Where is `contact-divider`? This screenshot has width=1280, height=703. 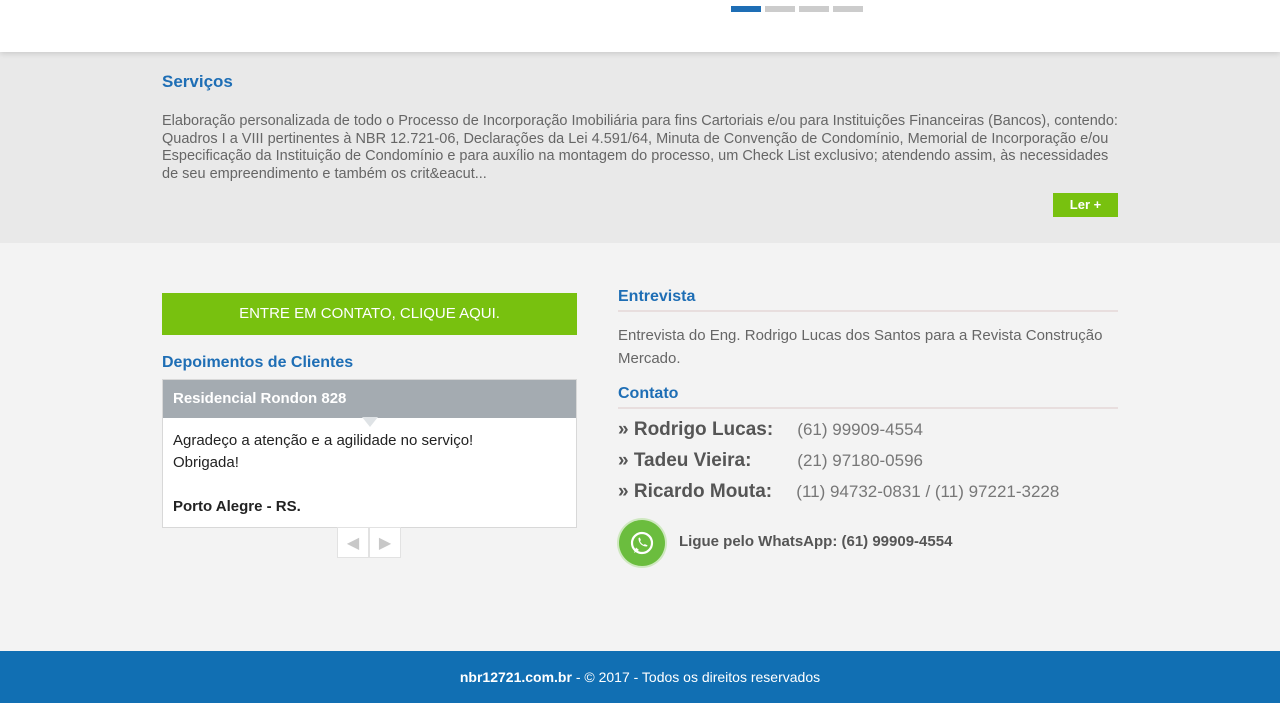
contact-divider is located at coordinates (868, 408).